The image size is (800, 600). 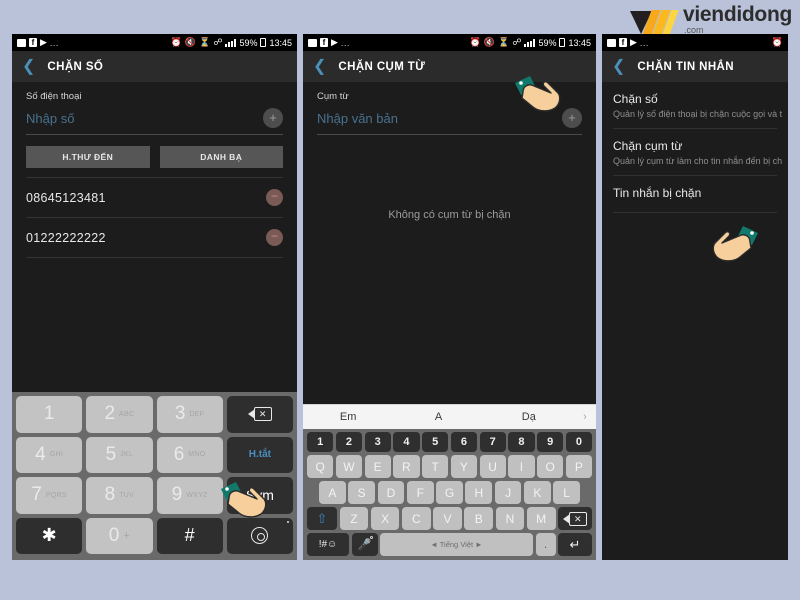 I want to click on key-a: A, so click(x=332, y=492).